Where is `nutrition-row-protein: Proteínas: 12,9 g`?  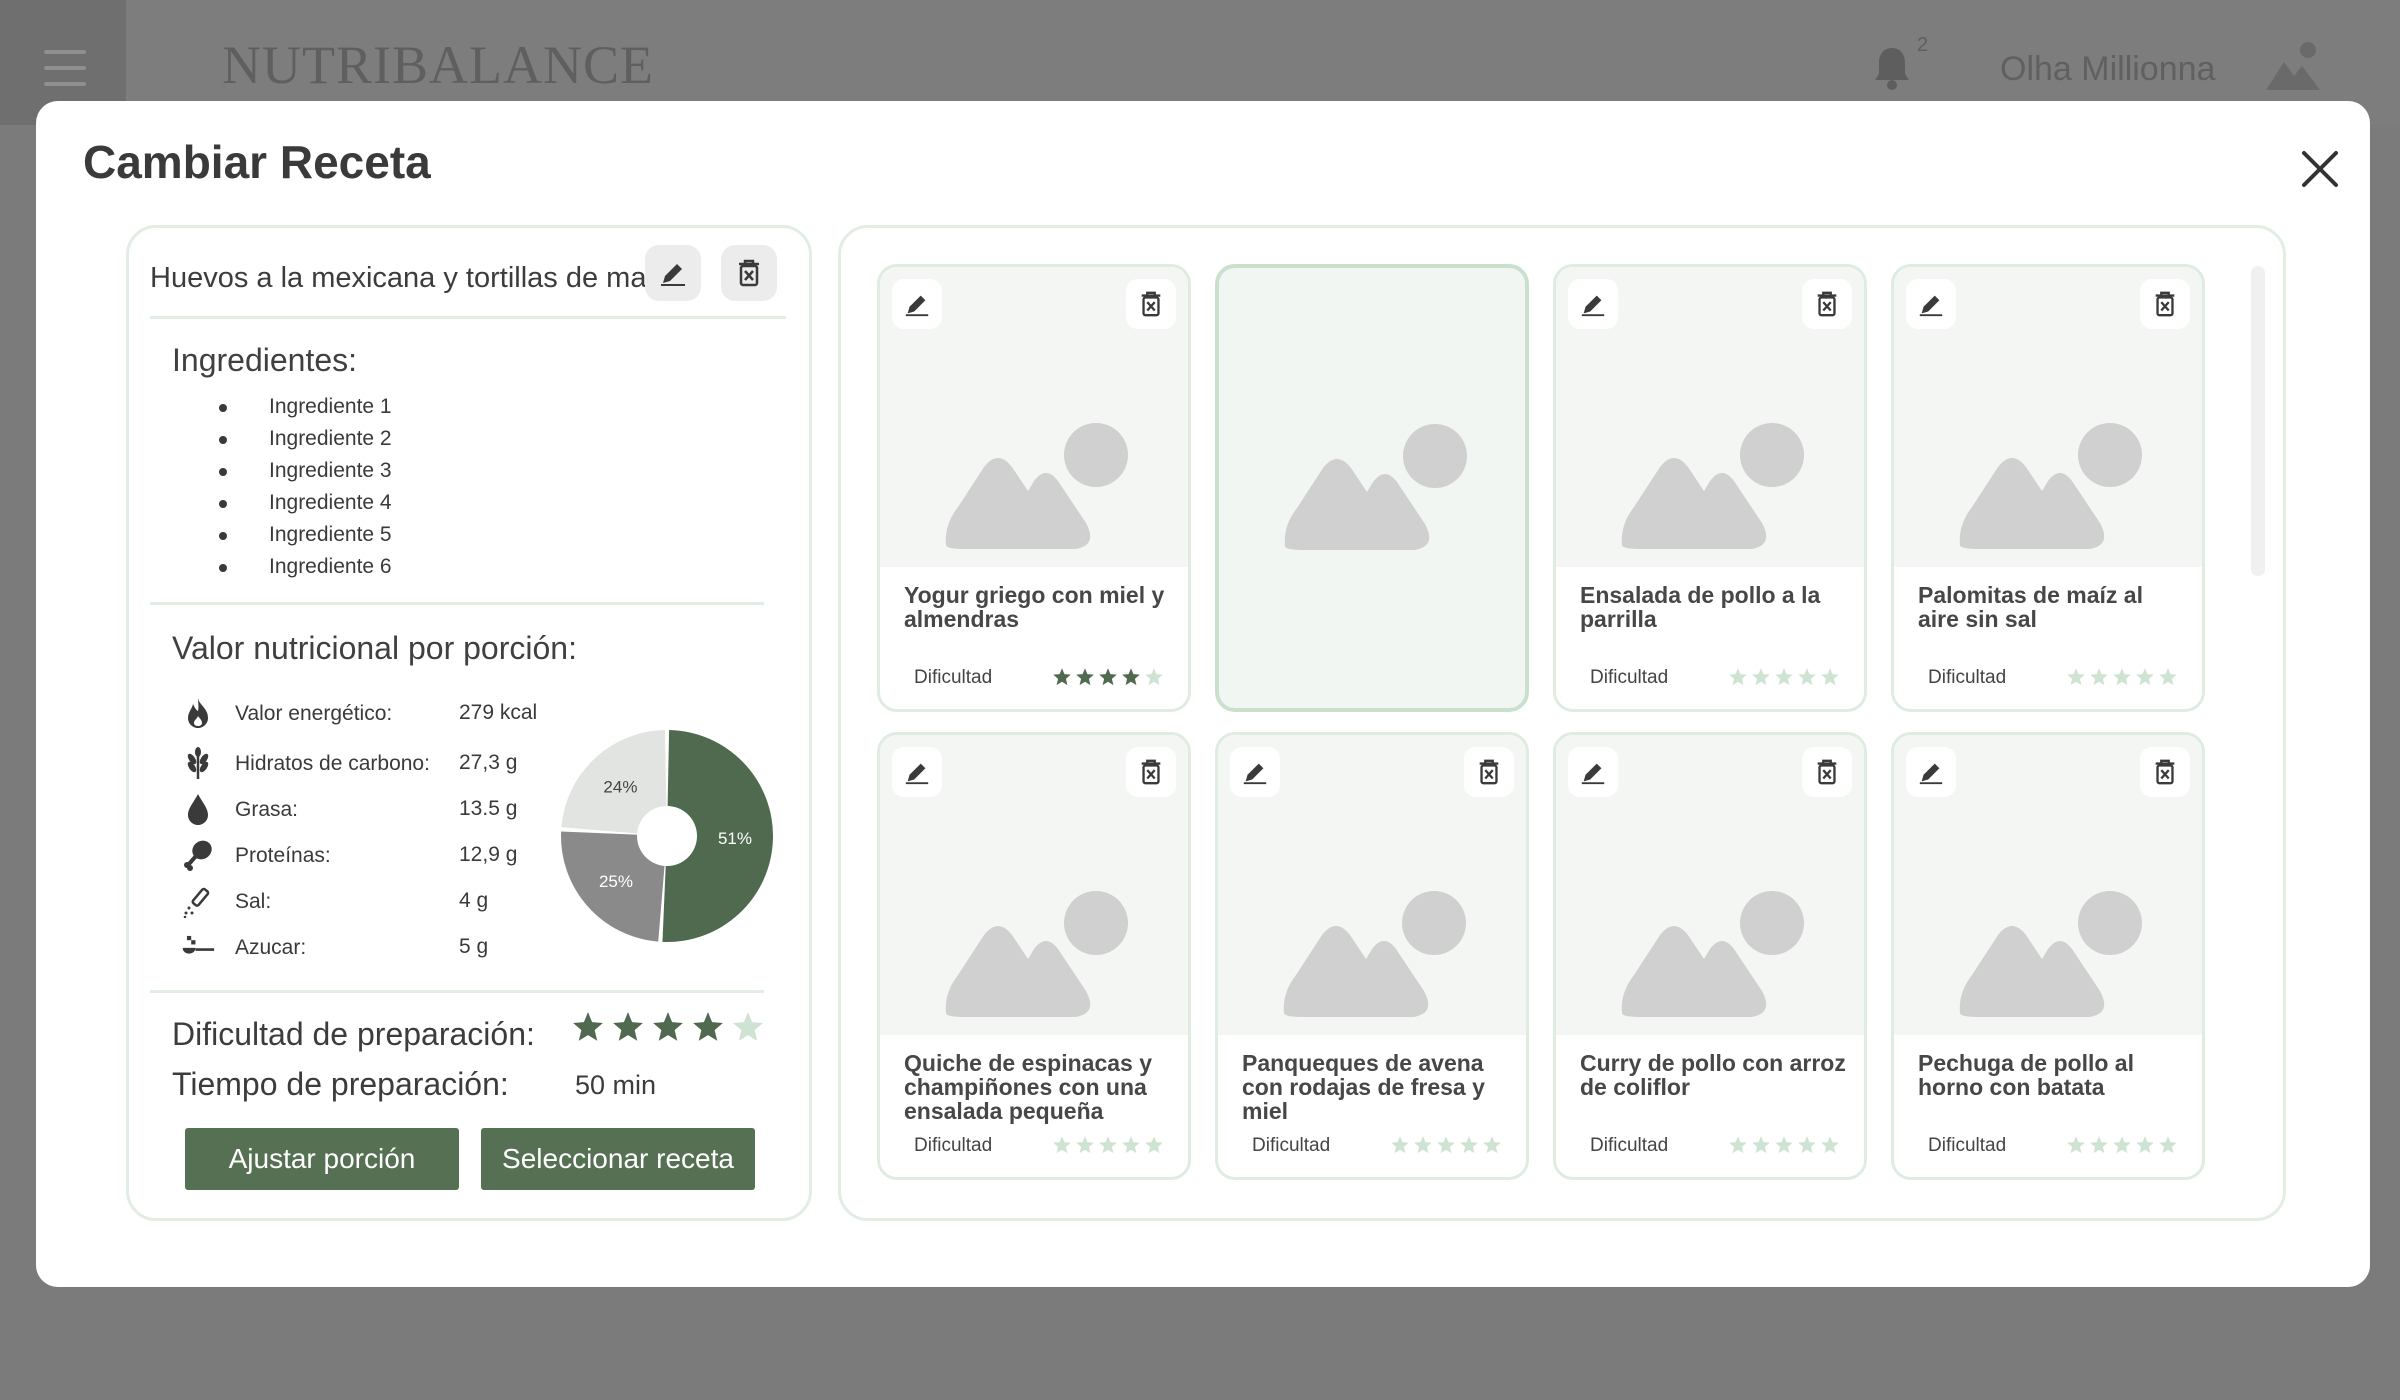 nutrition-row-protein: Proteínas: 12,9 g is located at coordinates (366, 856).